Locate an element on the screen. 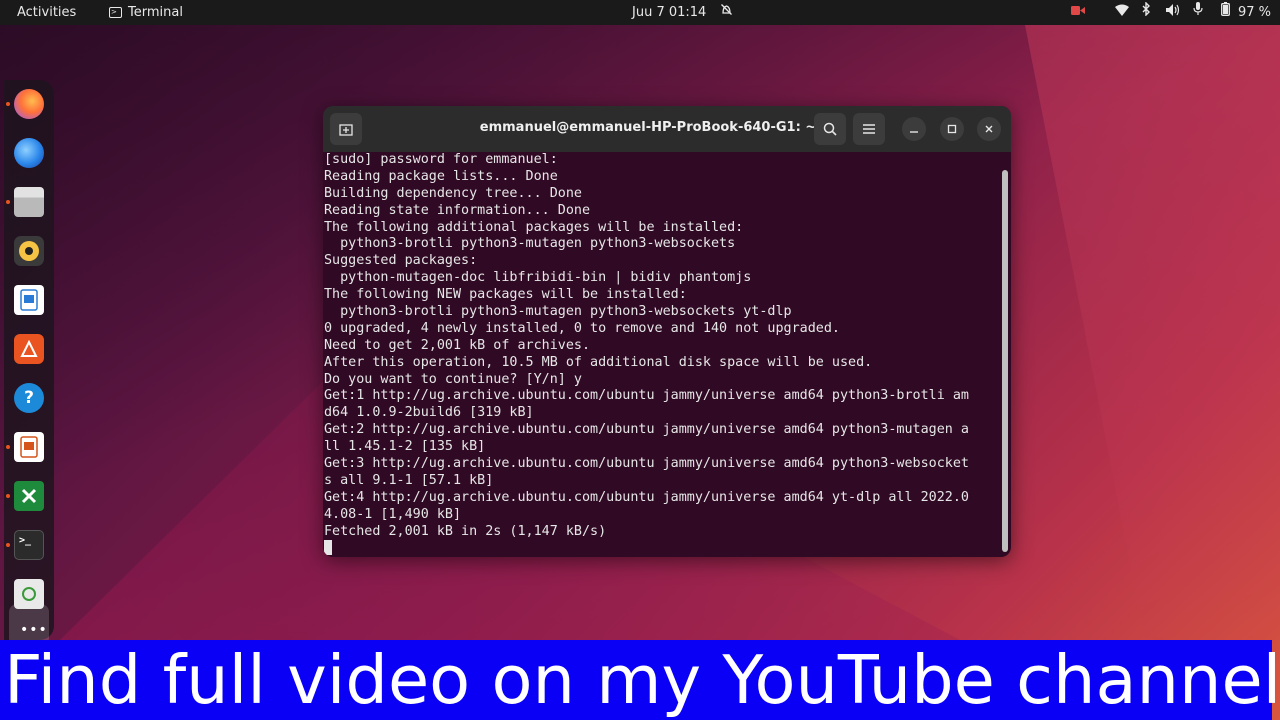 This screenshot has width=1280, height=720. clock: Juu 7 01:14 is located at coordinates (669, 12).